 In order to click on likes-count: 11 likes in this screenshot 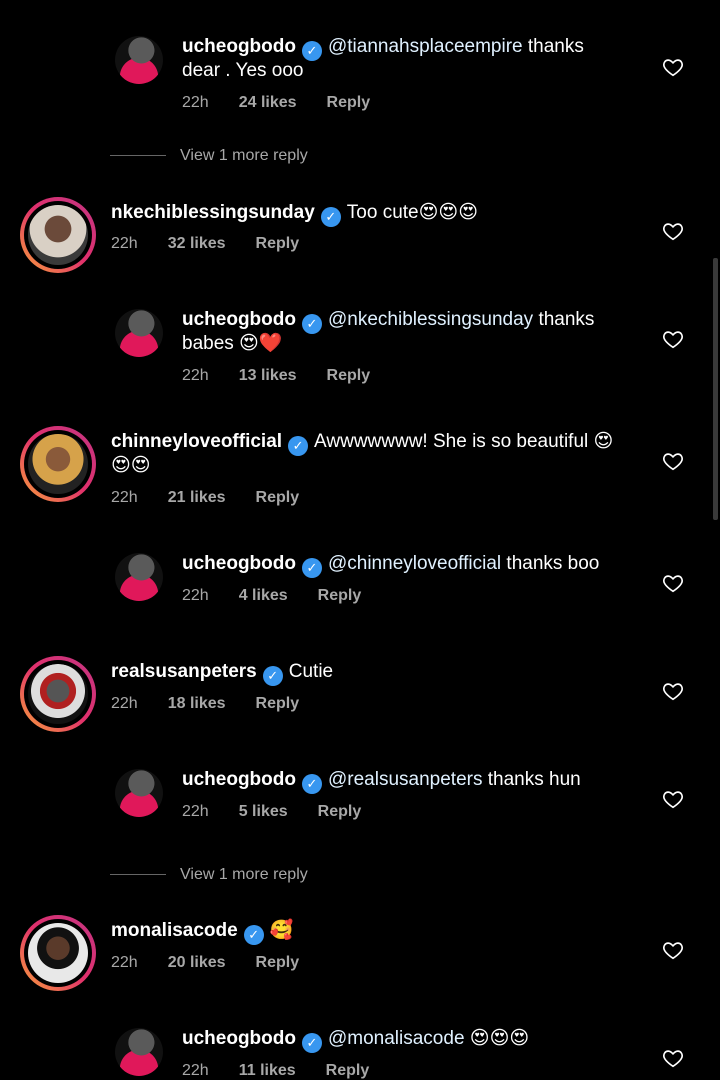, I will do `click(267, 1070)`.